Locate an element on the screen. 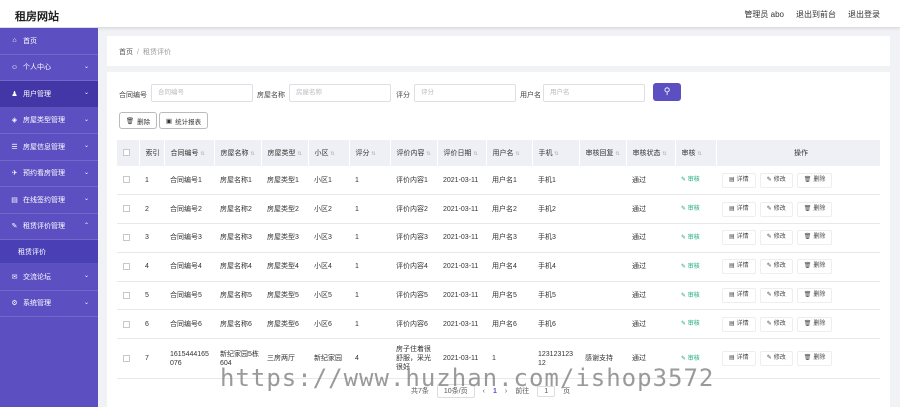 The height and width of the screenshot is (407, 900). breadcrumb-bar: 首页 / 租赁评价 is located at coordinates (498, 51).